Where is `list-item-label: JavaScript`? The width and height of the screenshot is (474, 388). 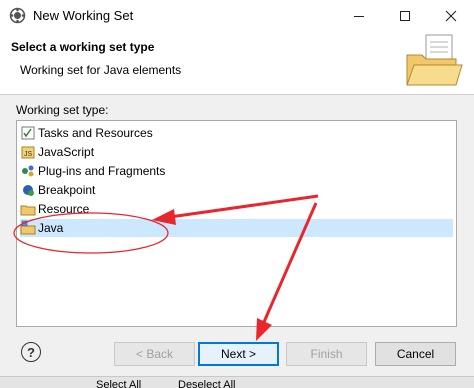
list-item-label: JavaScript is located at coordinates (66, 152).